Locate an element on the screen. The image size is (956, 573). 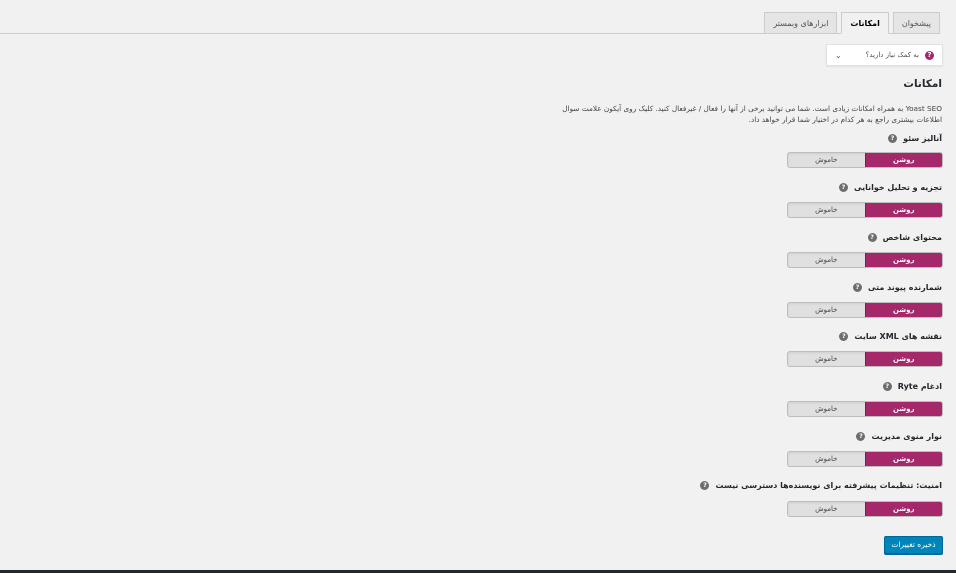
toggle-text-link-counter: خاموش روشن is located at coordinates (865, 310).